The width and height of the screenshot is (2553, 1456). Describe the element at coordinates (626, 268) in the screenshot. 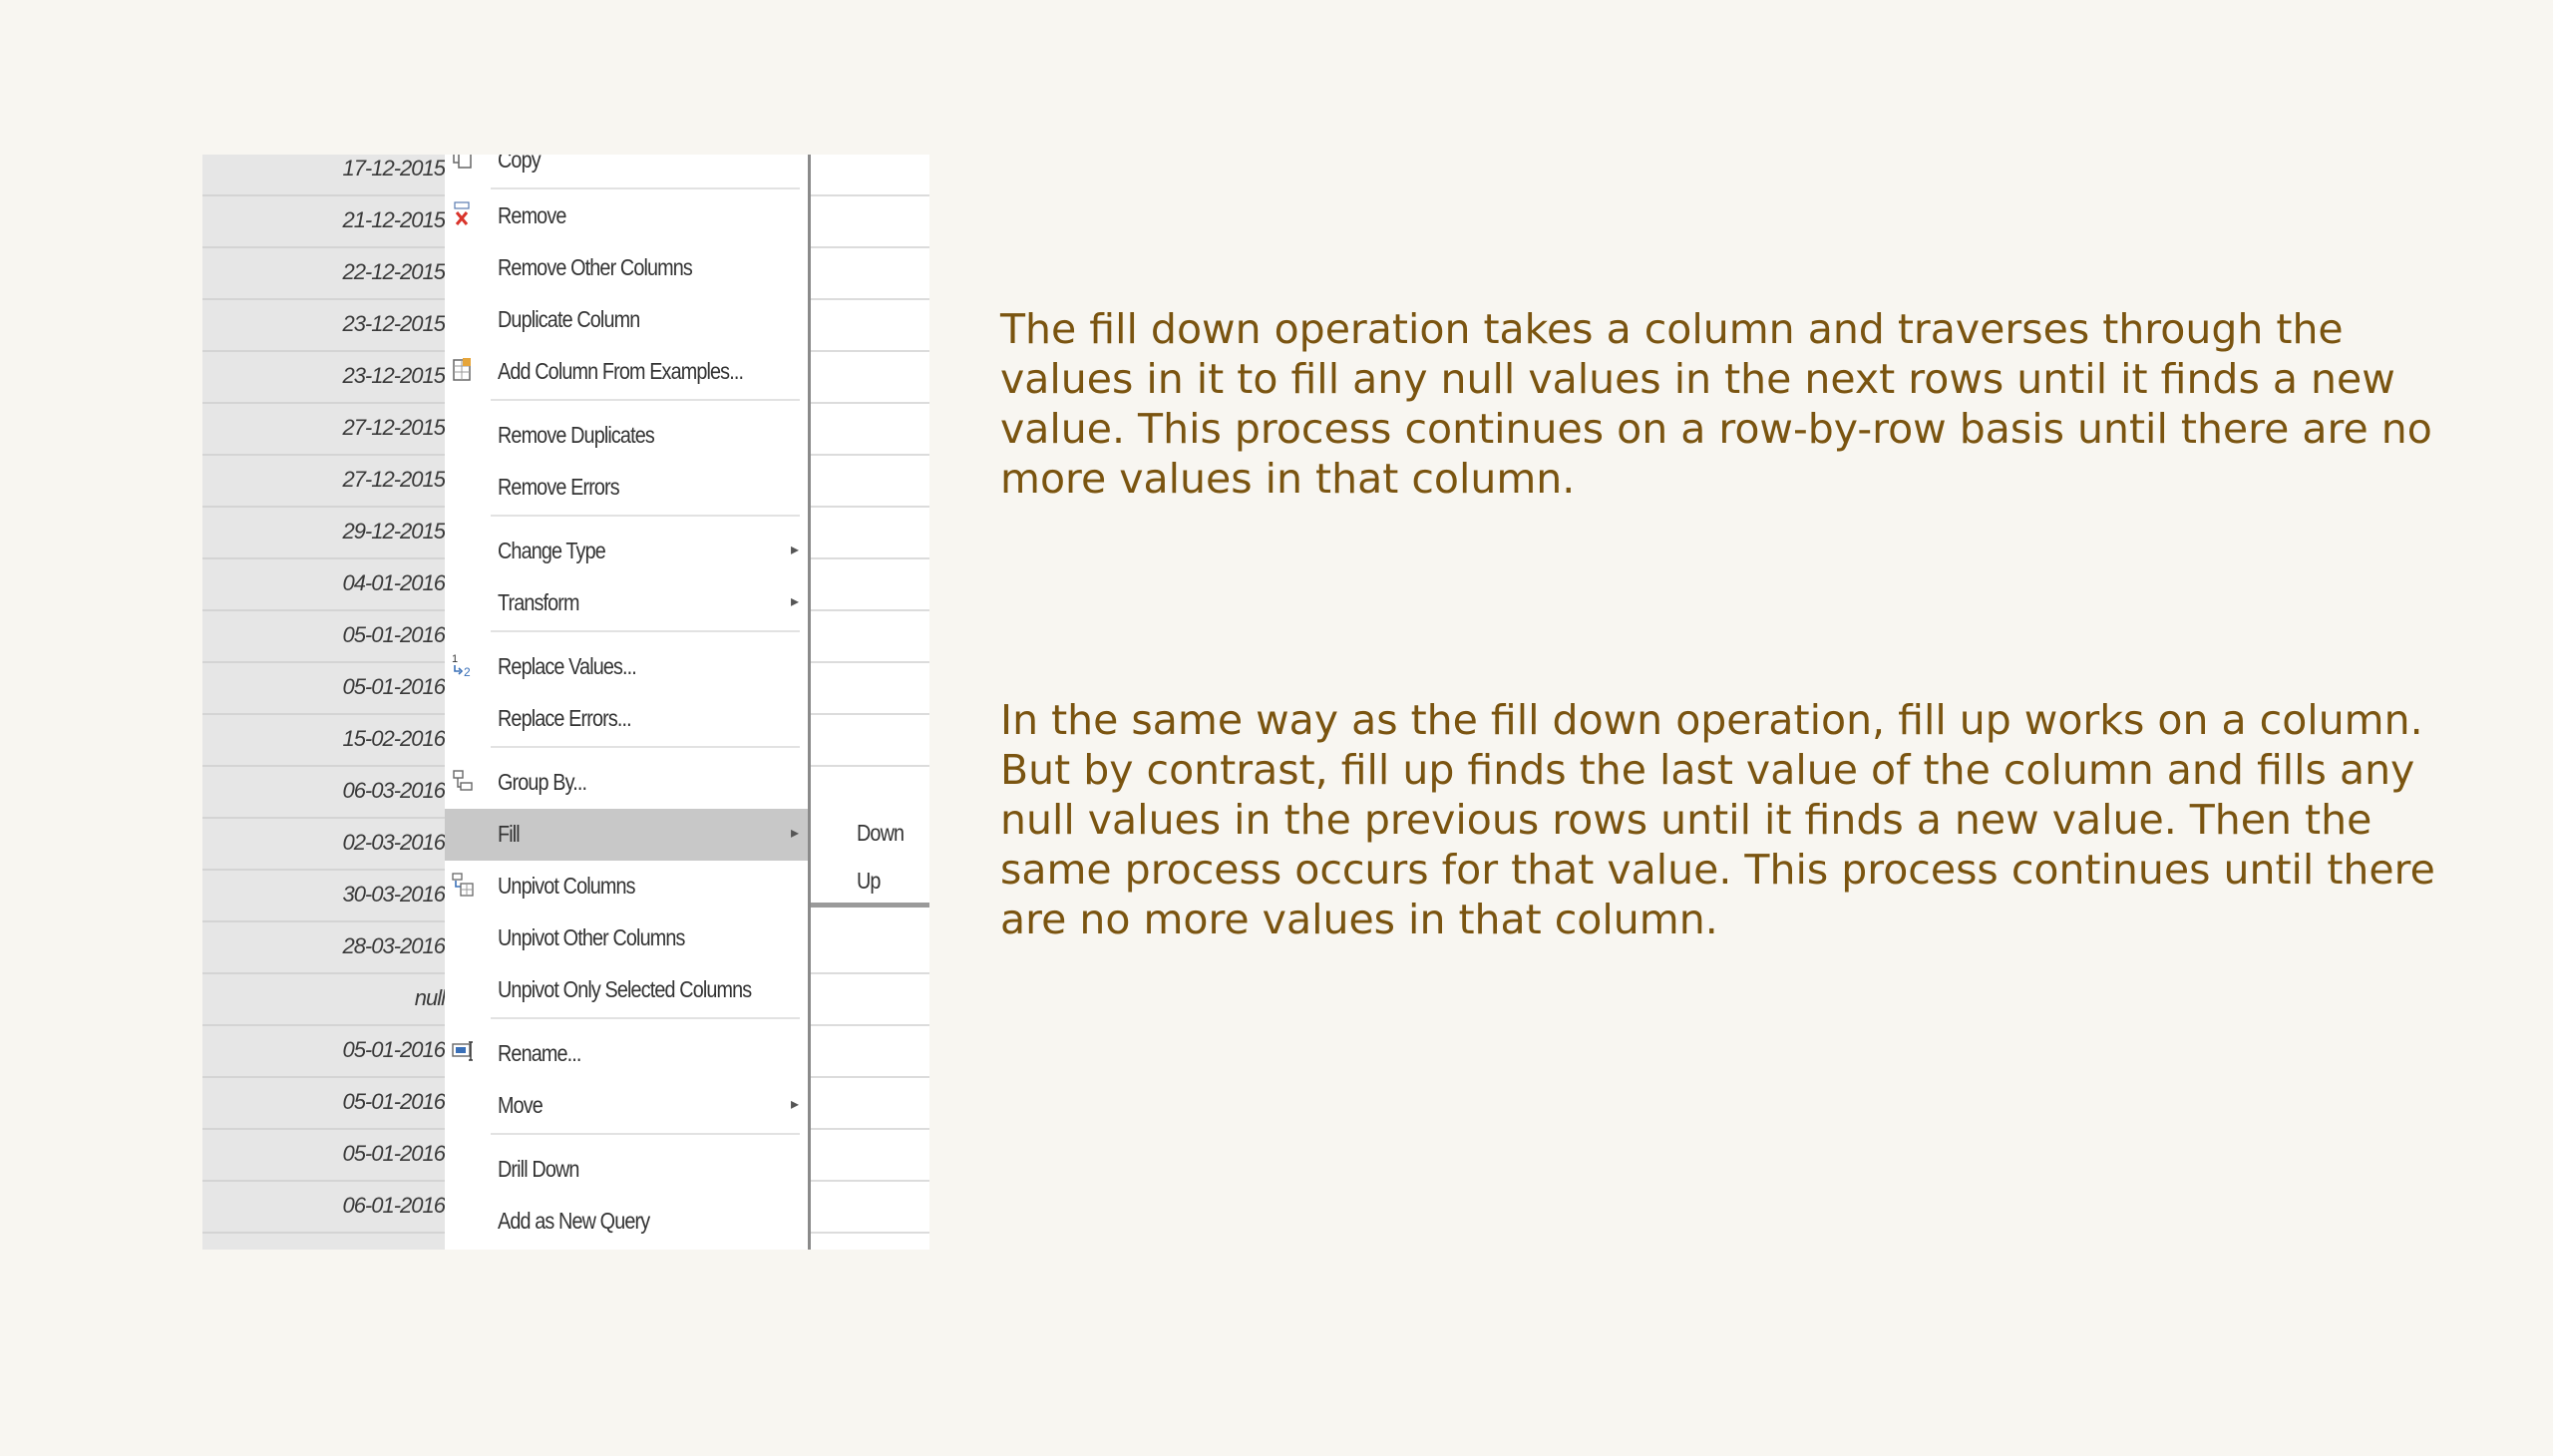

I see `menu-item-remove-other-columns: Remove Other Columns` at that location.